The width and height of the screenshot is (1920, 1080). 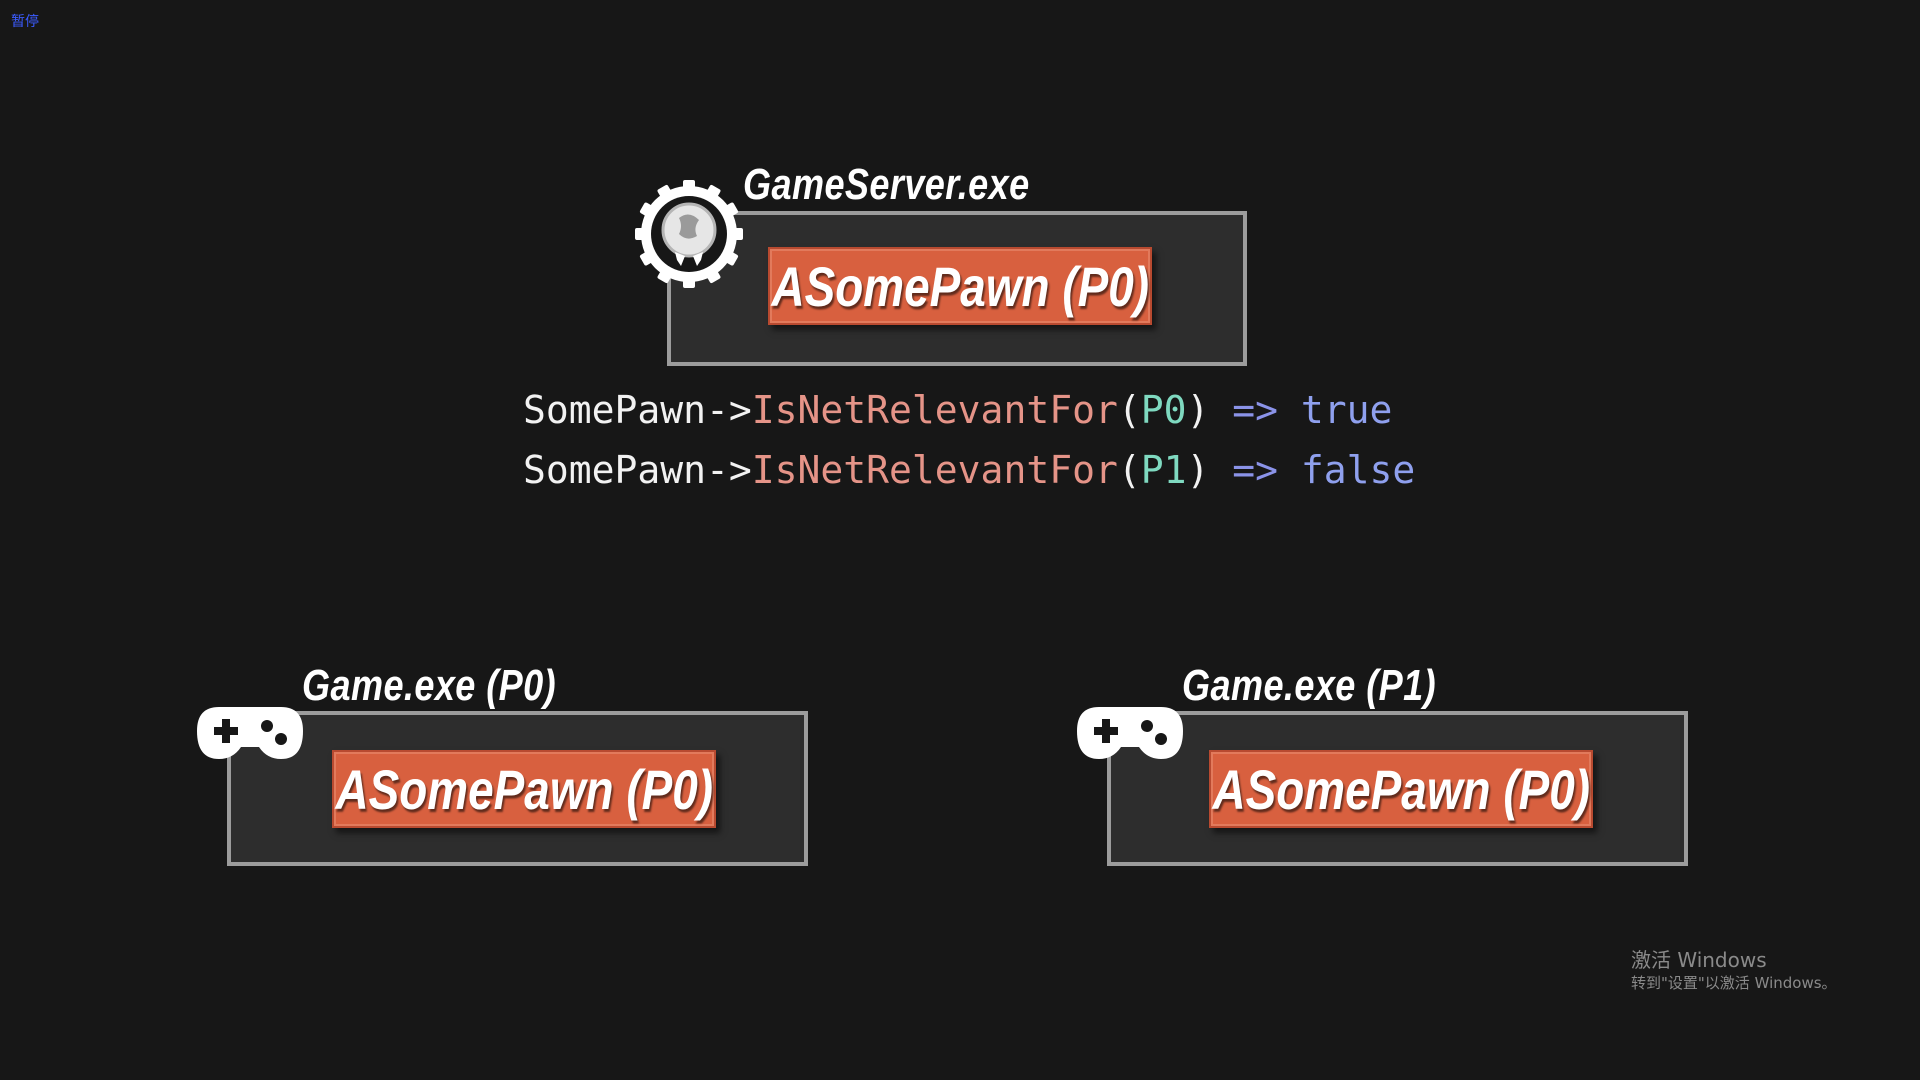 I want to click on code-line-1: SomePawn->IsNetRelevantFor(P0) => true, so click(x=957, y=410).